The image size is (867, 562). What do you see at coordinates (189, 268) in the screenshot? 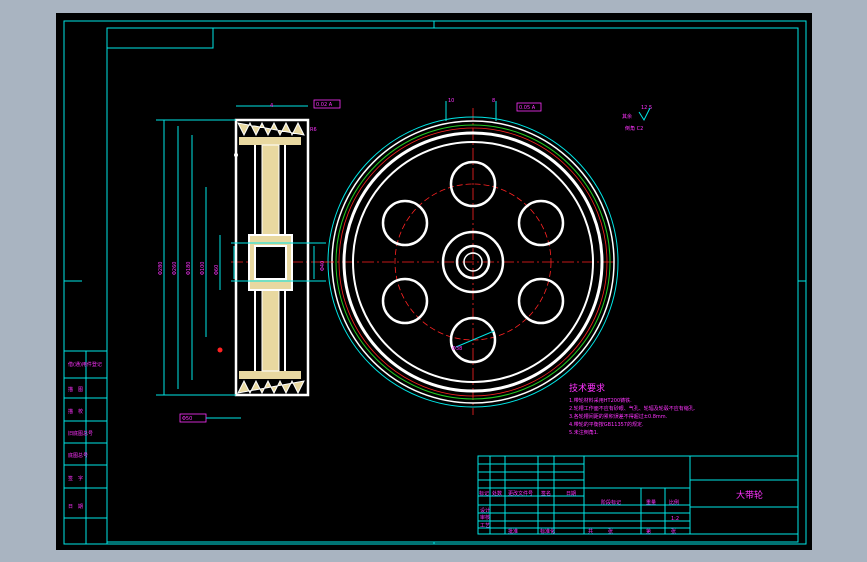
I see `dim-phi180: Φ180` at bounding box center [189, 268].